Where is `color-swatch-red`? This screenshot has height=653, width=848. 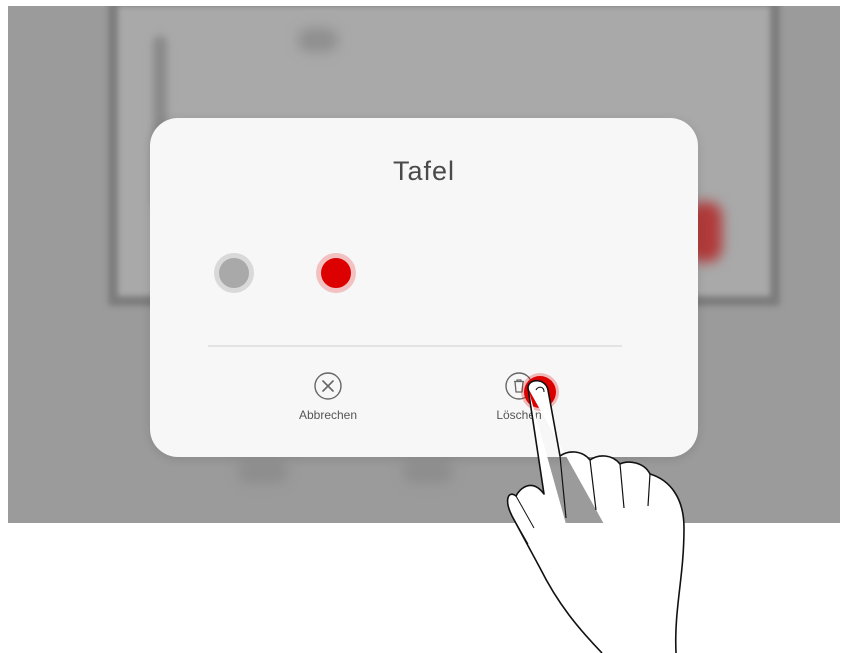
color-swatch-red is located at coordinates (336, 273).